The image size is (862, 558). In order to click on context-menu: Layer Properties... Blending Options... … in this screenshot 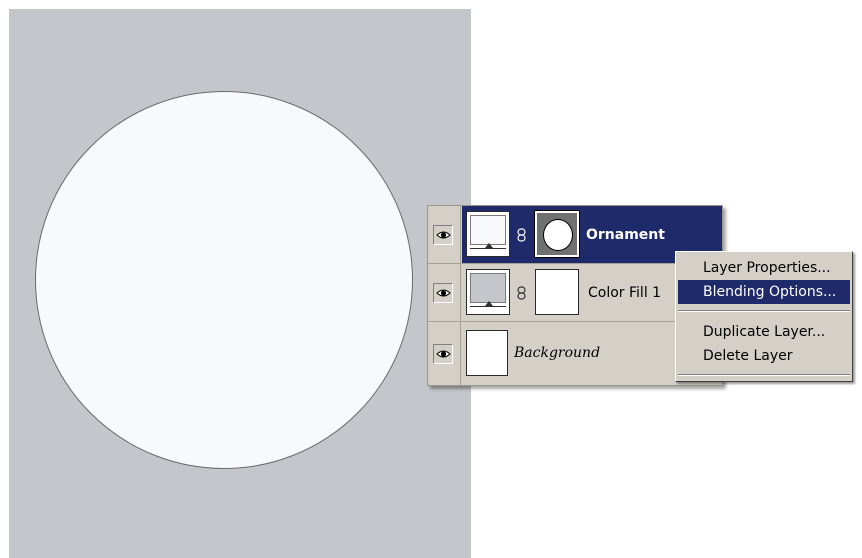, I will do `click(764, 316)`.